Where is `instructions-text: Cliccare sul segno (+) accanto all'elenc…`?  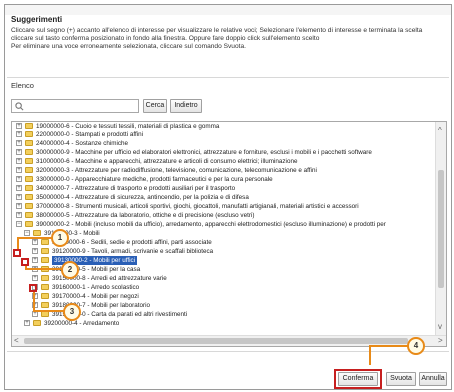
instructions-text: Cliccare sul segno (+) accanto all'elenc… is located at coordinates (229, 49).